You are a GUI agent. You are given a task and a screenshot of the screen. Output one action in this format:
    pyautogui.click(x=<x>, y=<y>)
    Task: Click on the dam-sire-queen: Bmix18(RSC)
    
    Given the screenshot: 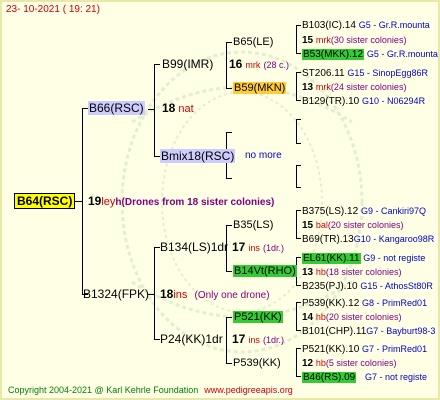 What is the action you would take?
    pyautogui.click(x=198, y=156)
    